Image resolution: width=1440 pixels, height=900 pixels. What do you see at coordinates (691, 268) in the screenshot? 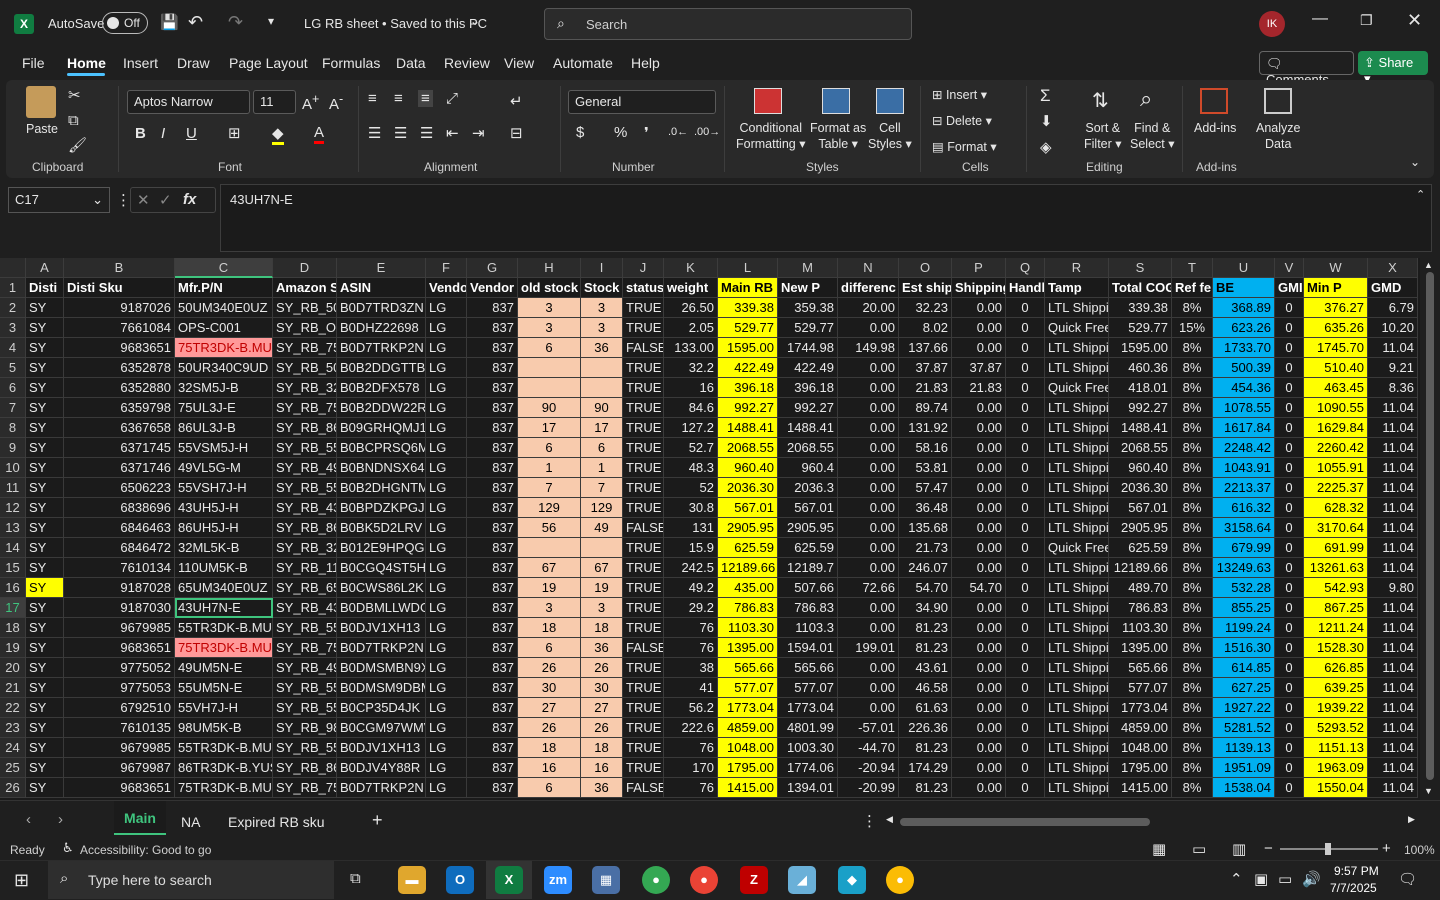
I see `column-header: K` at bounding box center [691, 268].